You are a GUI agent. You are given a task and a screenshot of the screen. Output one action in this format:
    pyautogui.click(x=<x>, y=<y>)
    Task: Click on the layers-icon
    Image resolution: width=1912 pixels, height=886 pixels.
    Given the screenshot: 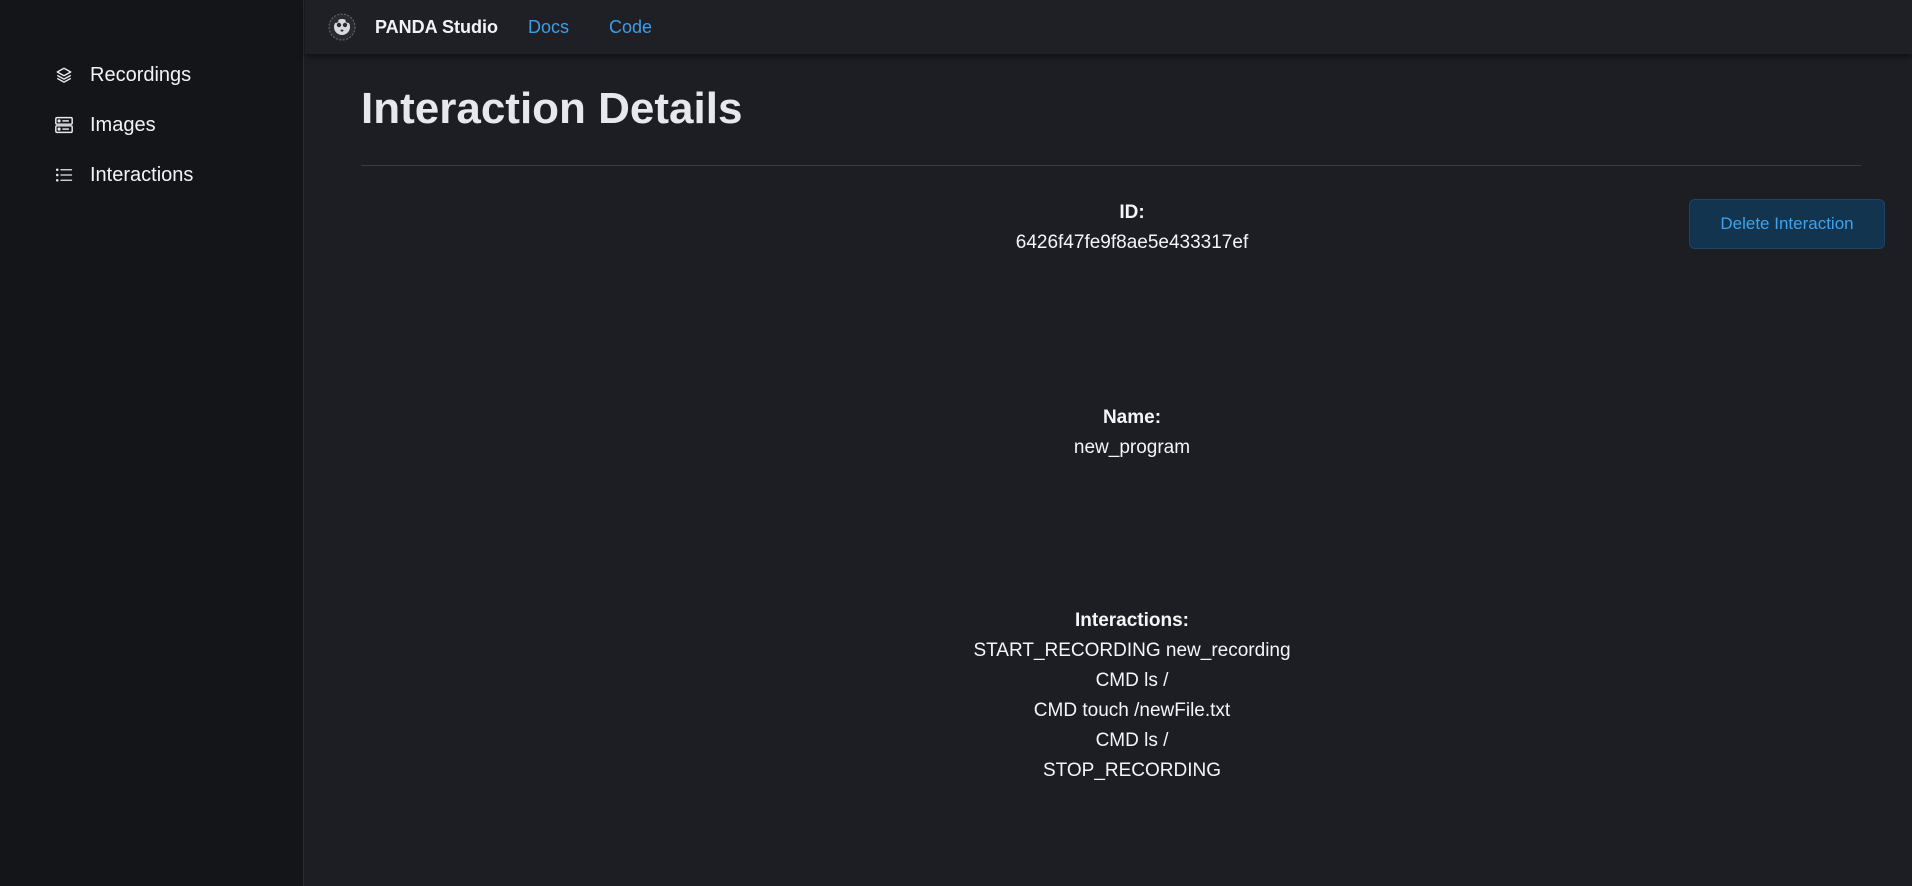 What is the action you would take?
    pyautogui.click(x=64, y=75)
    